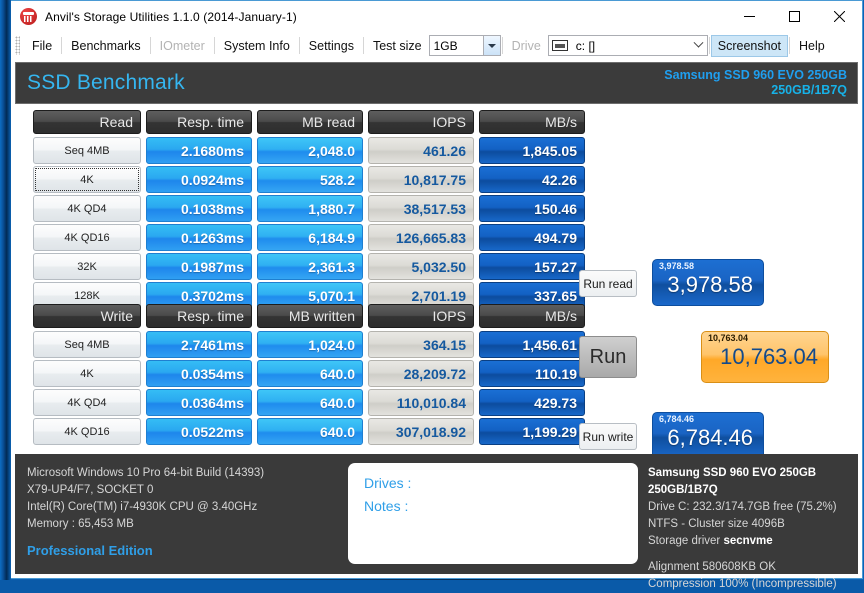 This screenshot has height=593, width=864. I want to click on close-icon, so click(839, 17).